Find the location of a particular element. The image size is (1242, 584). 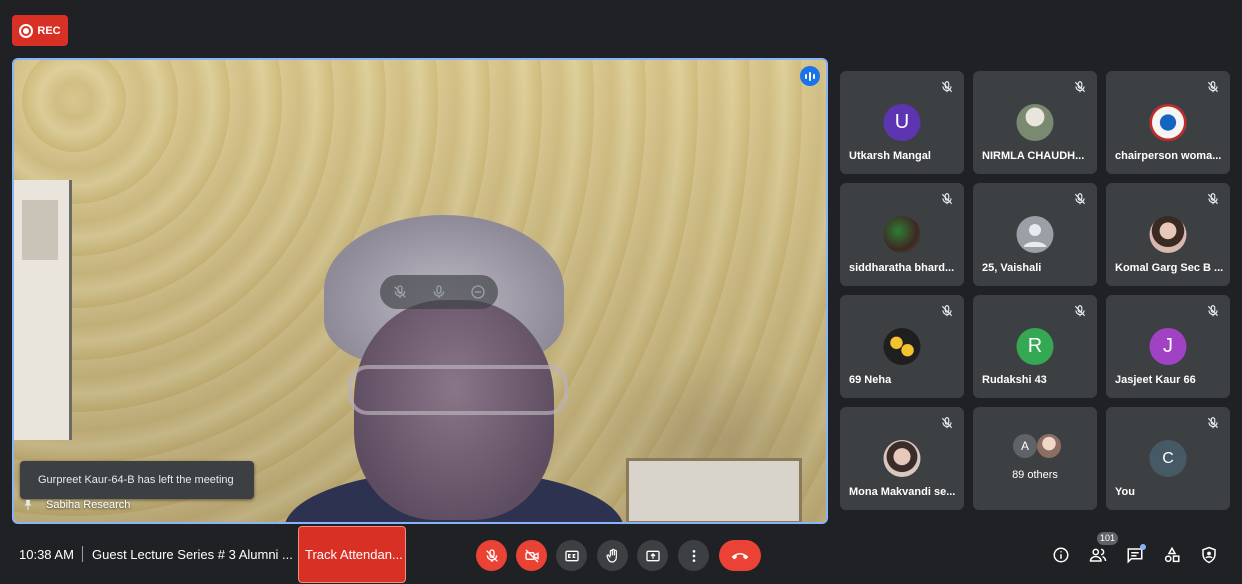

participant-tile: 69 Neha is located at coordinates (902, 346).